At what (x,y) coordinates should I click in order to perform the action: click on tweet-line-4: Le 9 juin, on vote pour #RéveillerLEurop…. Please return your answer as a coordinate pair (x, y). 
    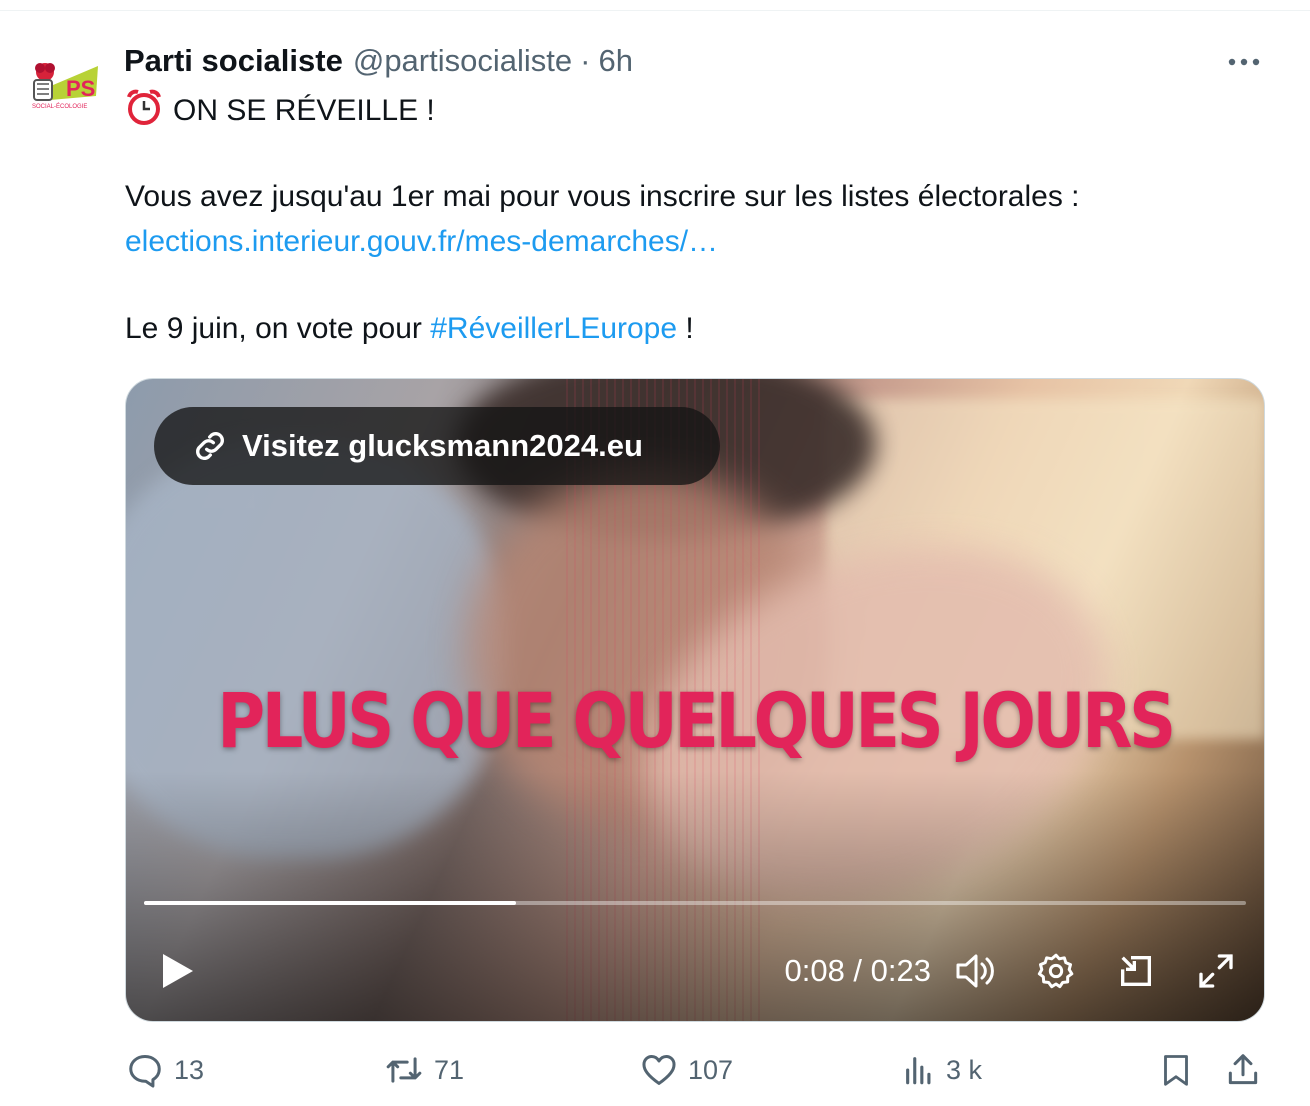
    Looking at the image, I should click on (409, 329).